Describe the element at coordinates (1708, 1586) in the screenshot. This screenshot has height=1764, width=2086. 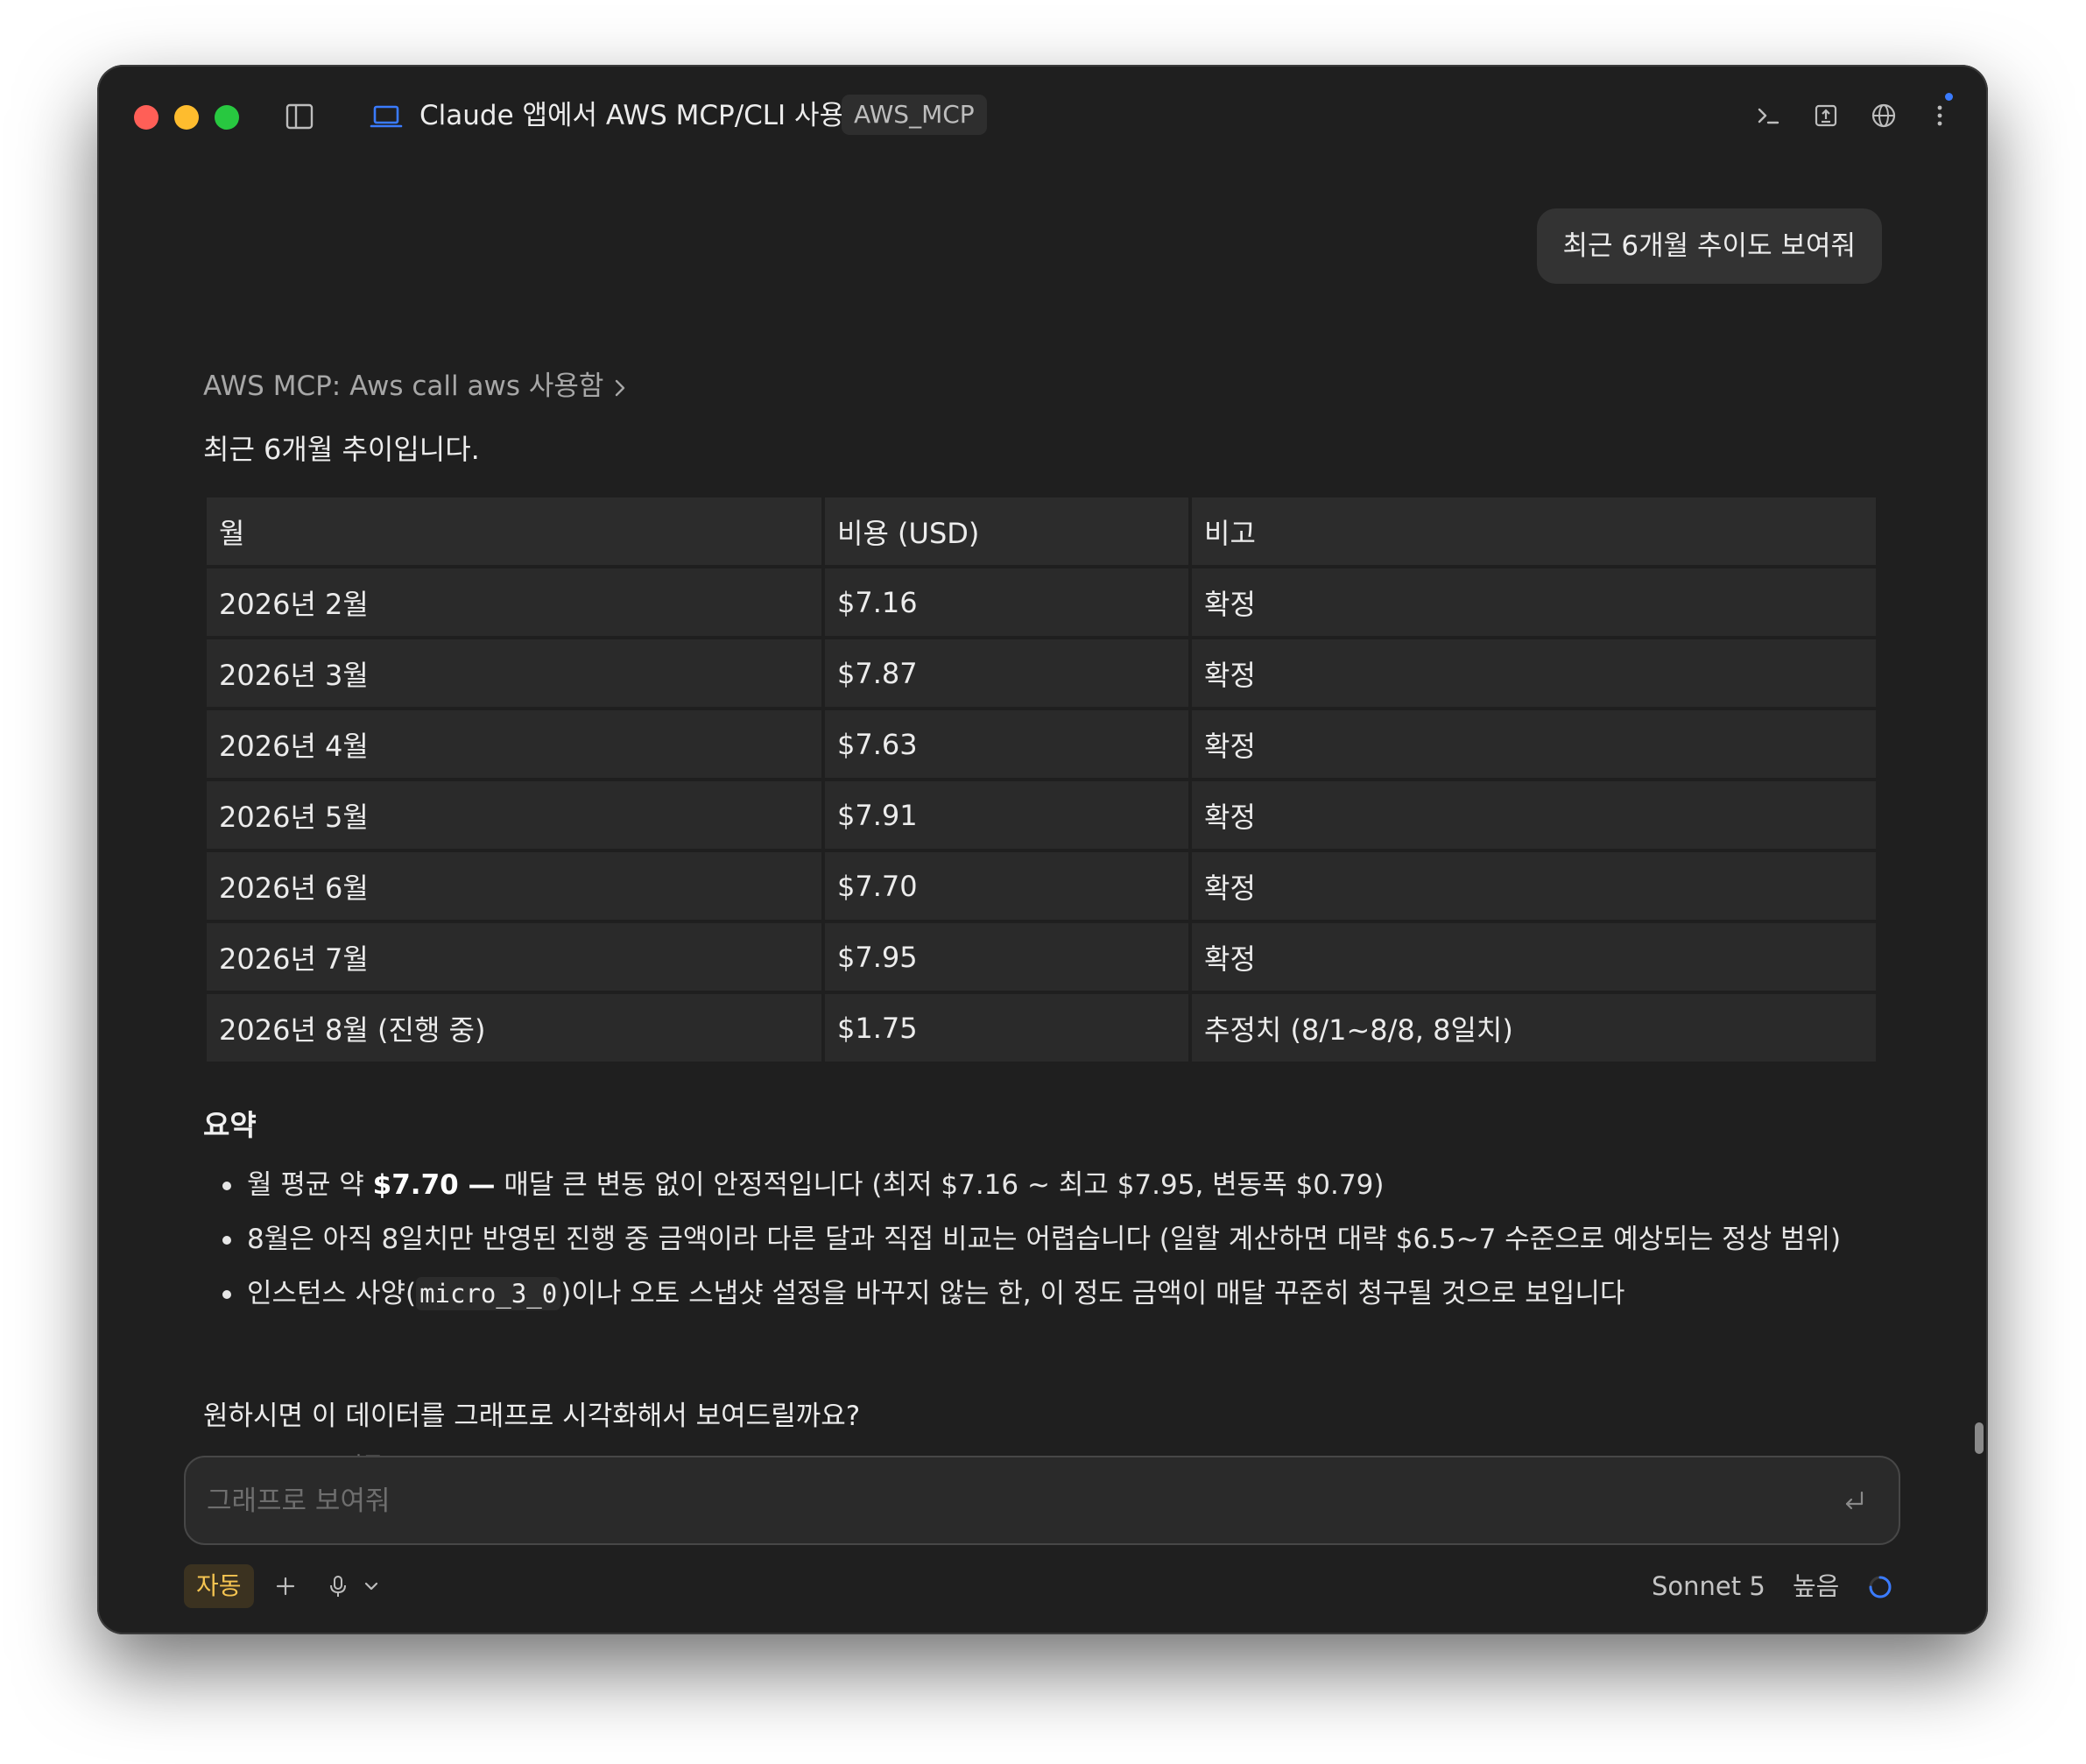
I see `model-selector: Sonnet 5` at that location.